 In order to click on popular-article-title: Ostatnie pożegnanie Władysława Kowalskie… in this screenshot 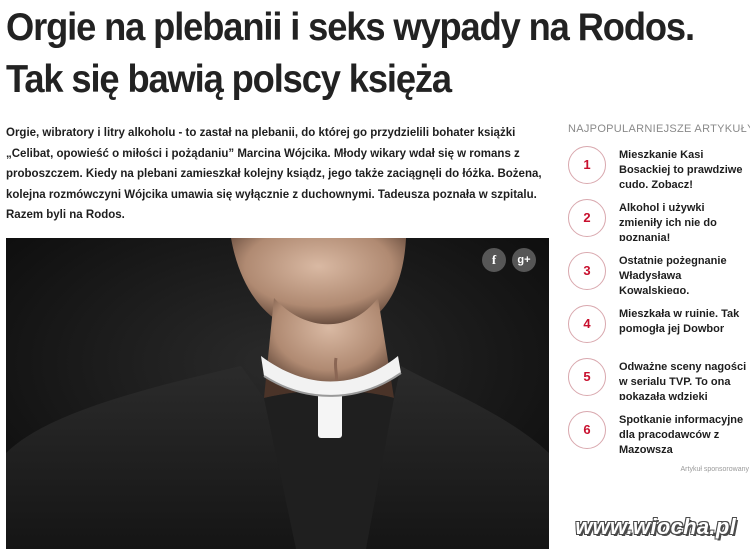, I will do `click(684, 274)`.